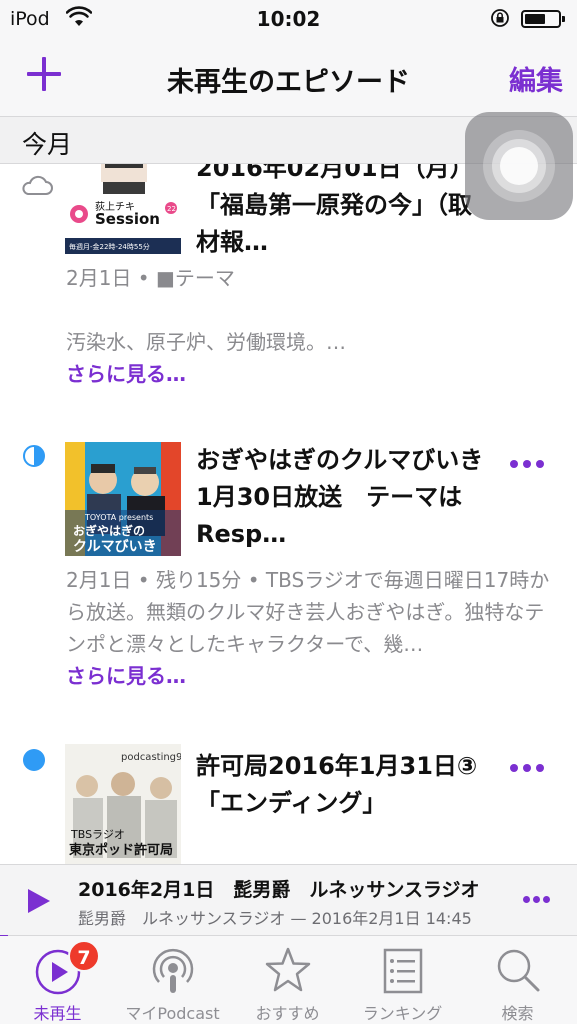 The height and width of the screenshot is (1024, 577). I want to click on podcast-artwork: 荻上チキ Session 22 毎週月-金22時-24時55分, so click(123, 209).